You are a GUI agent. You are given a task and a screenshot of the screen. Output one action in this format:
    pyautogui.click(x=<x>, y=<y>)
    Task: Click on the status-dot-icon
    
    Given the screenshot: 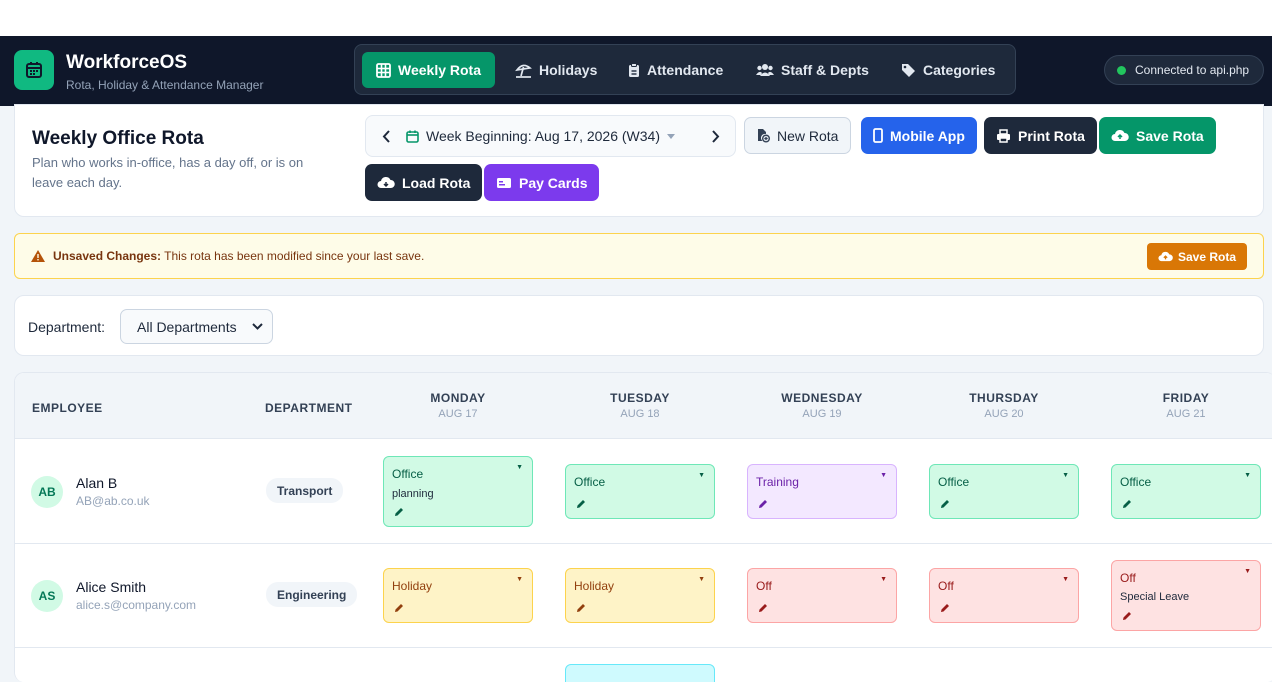 What is the action you would take?
    pyautogui.click(x=1121, y=70)
    